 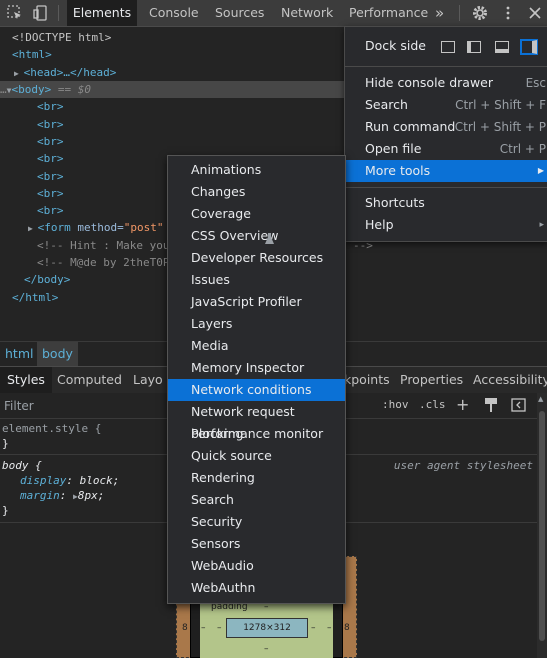 I want to click on menu-item-shortcuts: Shortcuts, so click(x=446, y=203).